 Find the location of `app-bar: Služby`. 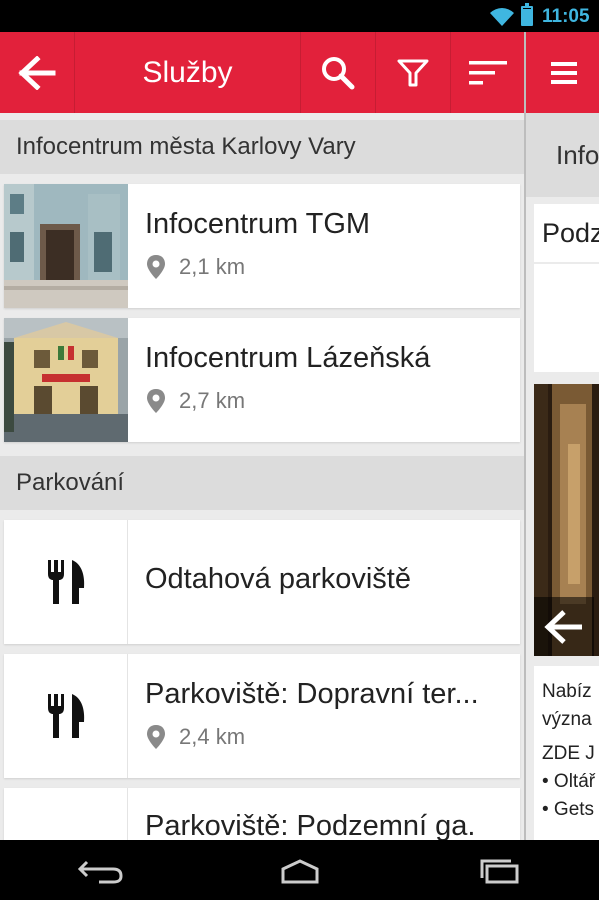

app-bar: Služby is located at coordinates (262, 72).